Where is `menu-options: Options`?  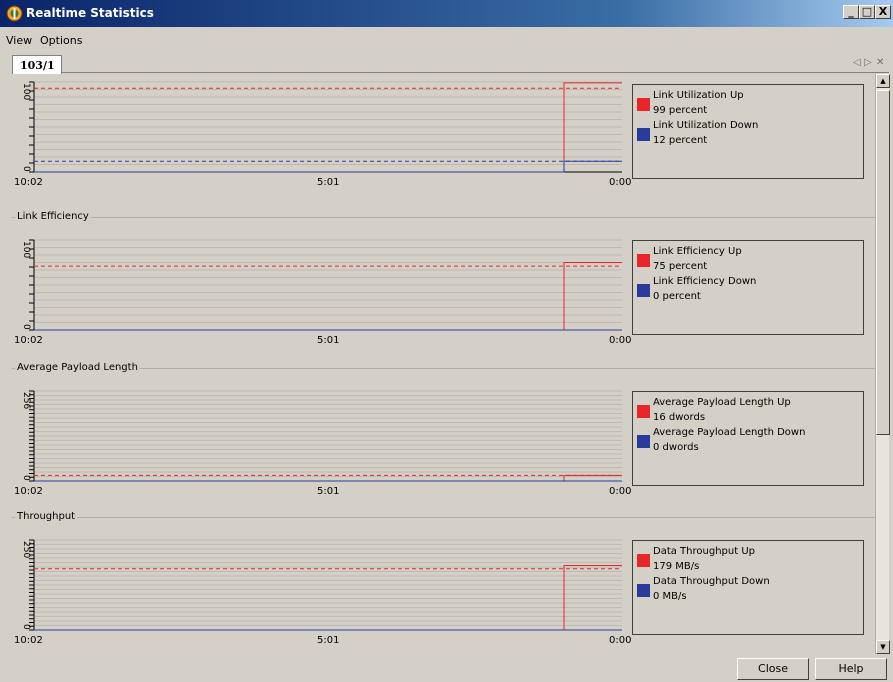
menu-options: Options is located at coordinates (61, 40).